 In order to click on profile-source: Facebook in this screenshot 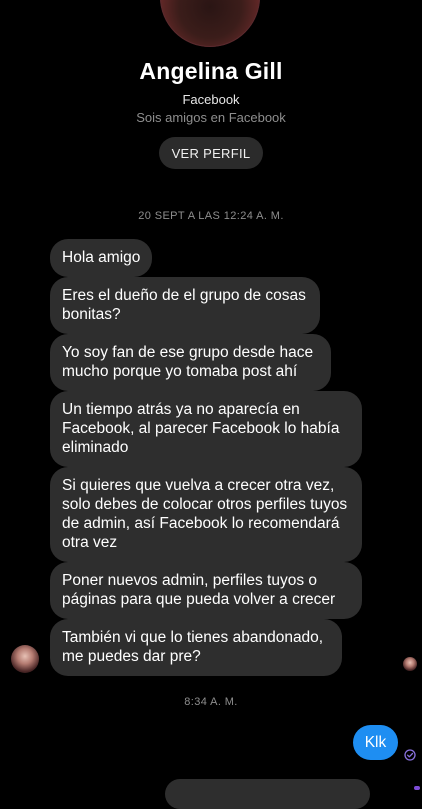, I will do `click(211, 99)`.